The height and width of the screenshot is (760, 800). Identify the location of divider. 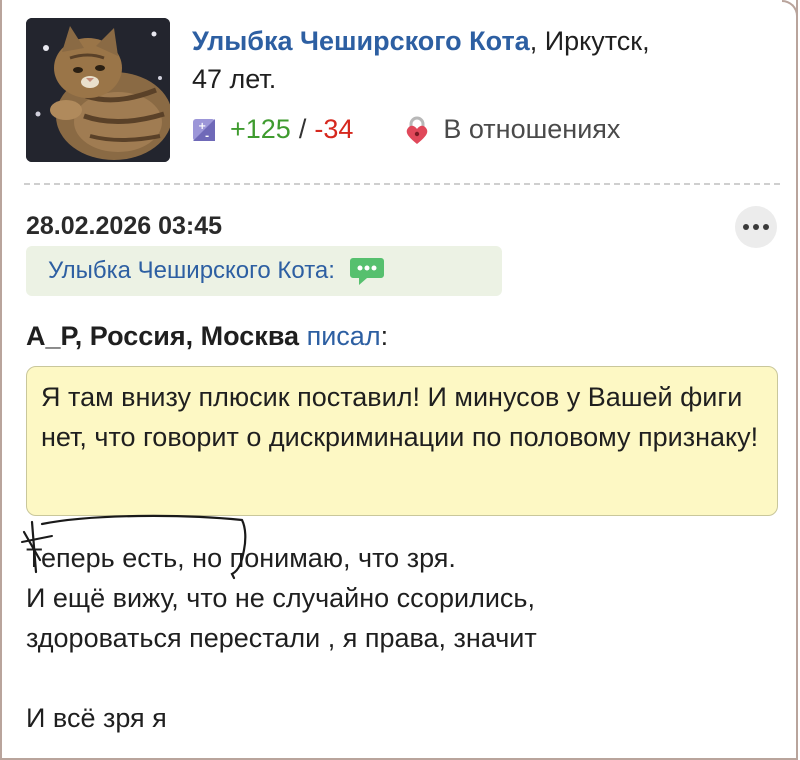
(402, 184).